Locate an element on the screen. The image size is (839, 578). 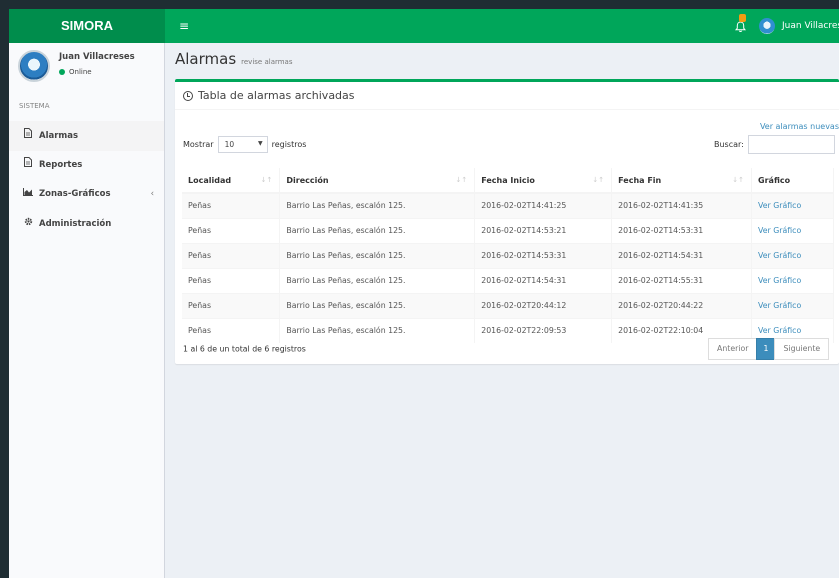
status-badge: Online is located at coordinates (75, 72).